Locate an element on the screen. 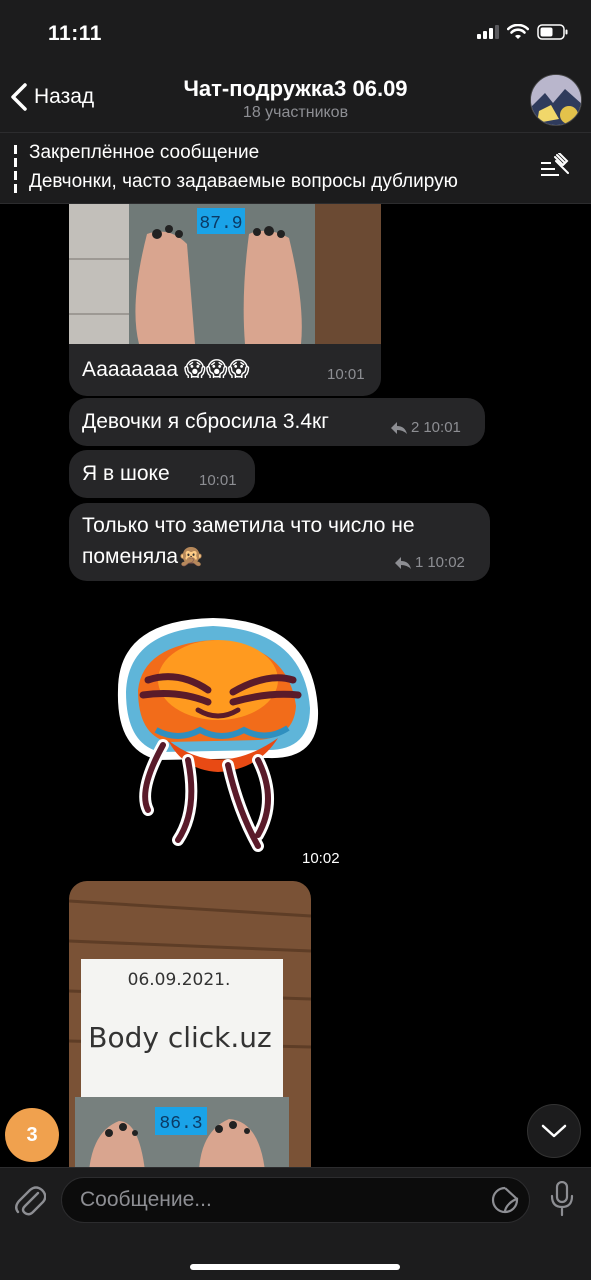  reply-count: 1 is located at coordinates (419, 562).